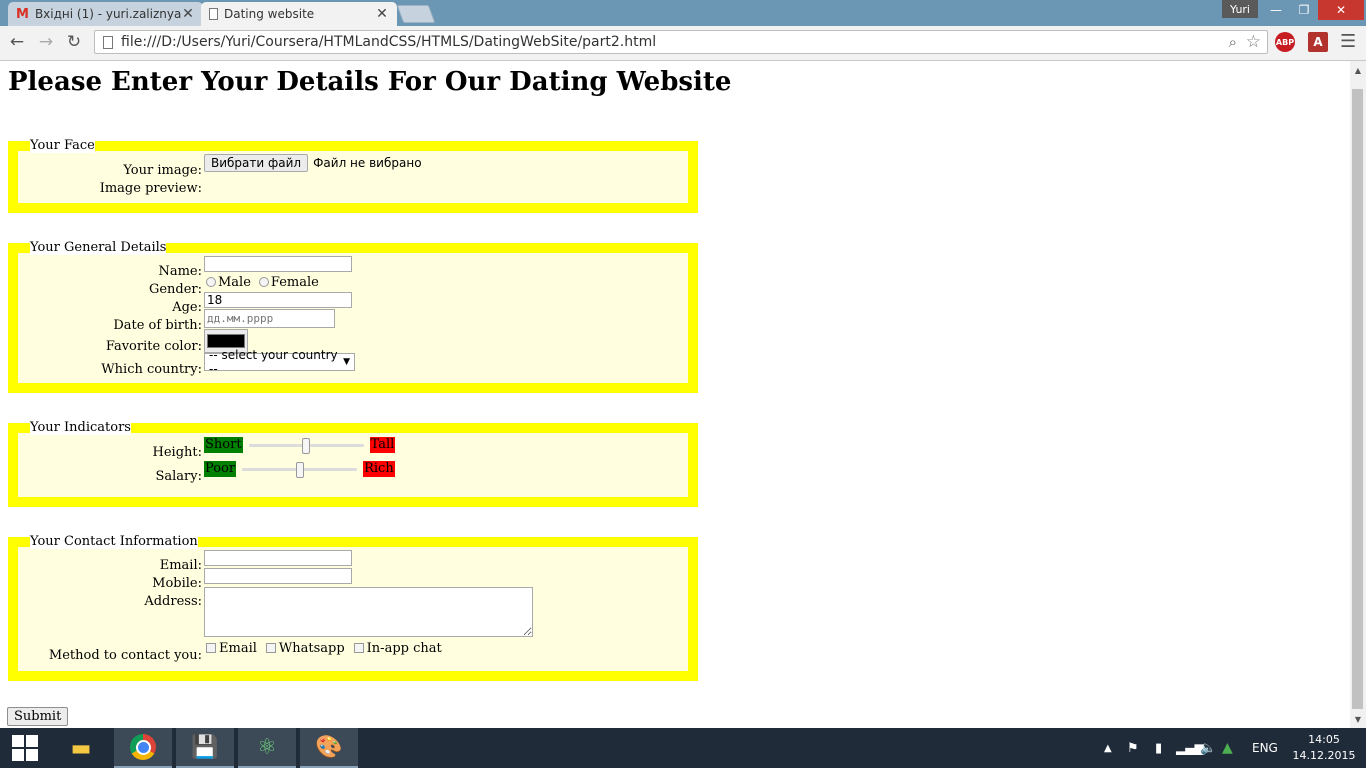  What do you see at coordinates (294, 282) in the screenshot?
I see `gender-female-label: Female` at bounding box center [294, 282].